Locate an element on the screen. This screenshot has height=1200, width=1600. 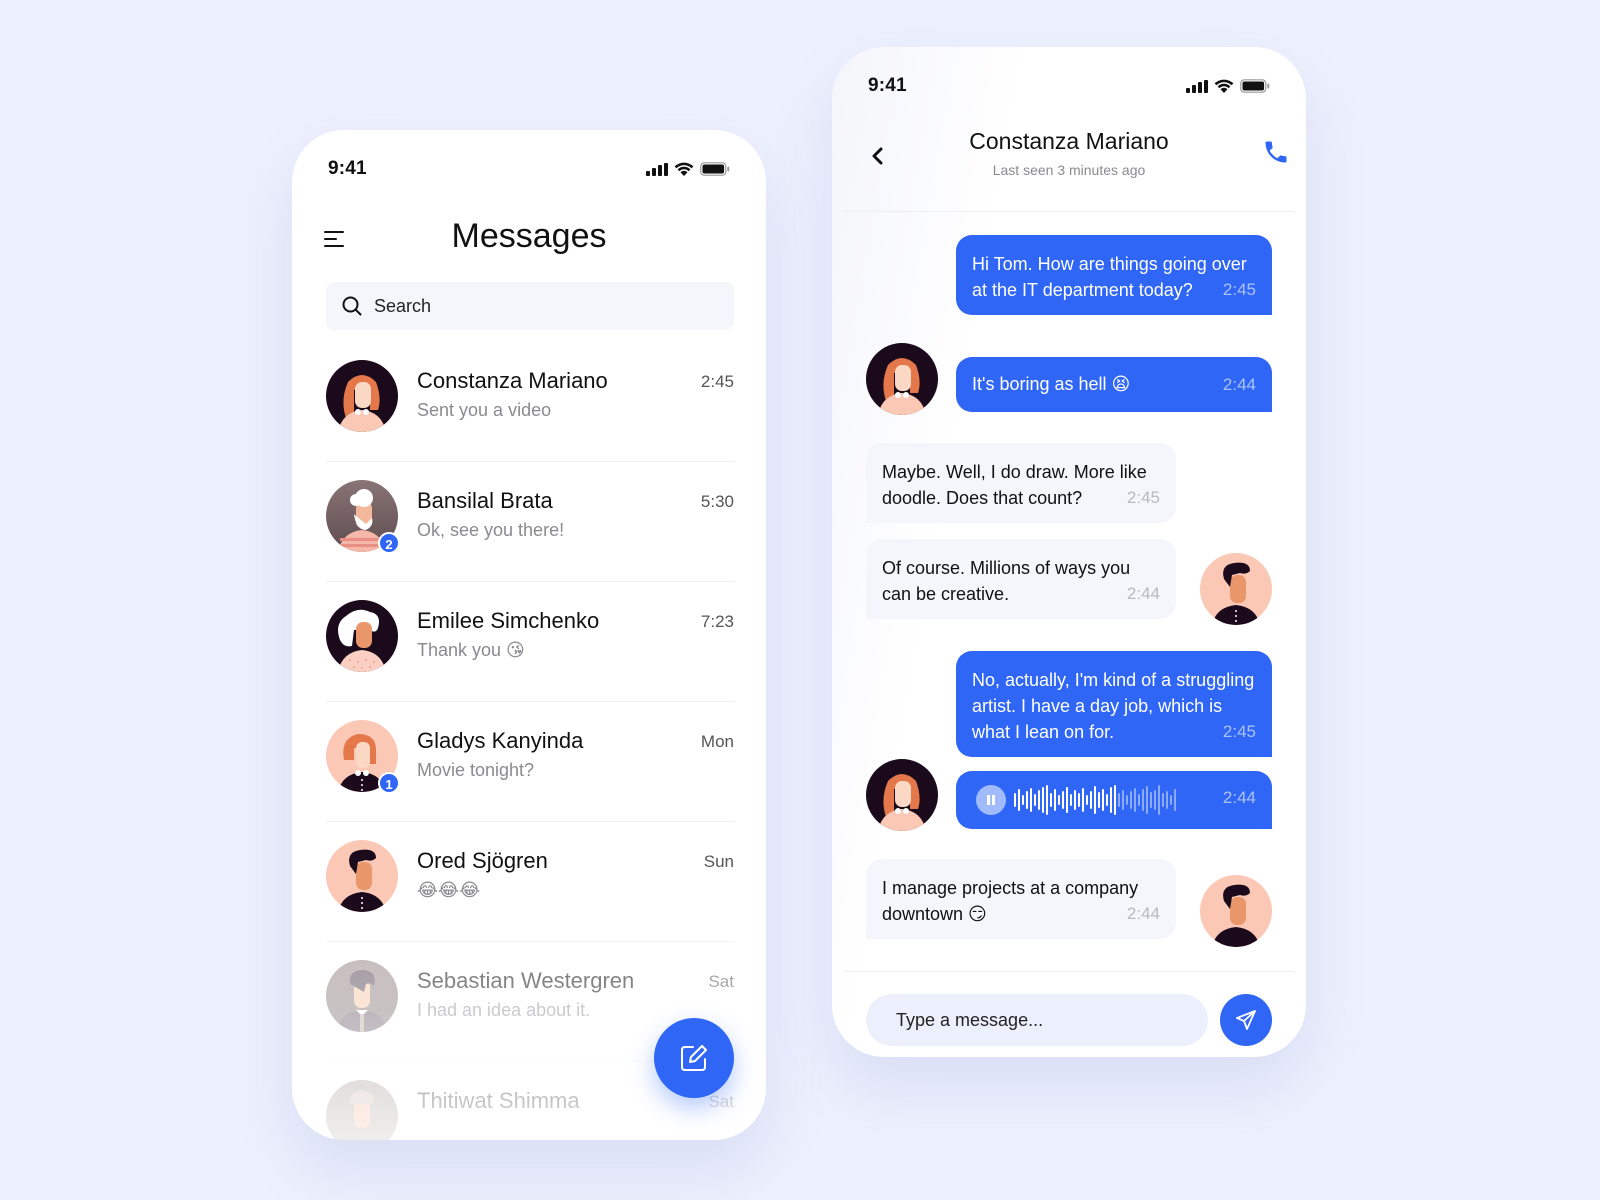
unread-badge: 2 is located at coordinates (389, 543).